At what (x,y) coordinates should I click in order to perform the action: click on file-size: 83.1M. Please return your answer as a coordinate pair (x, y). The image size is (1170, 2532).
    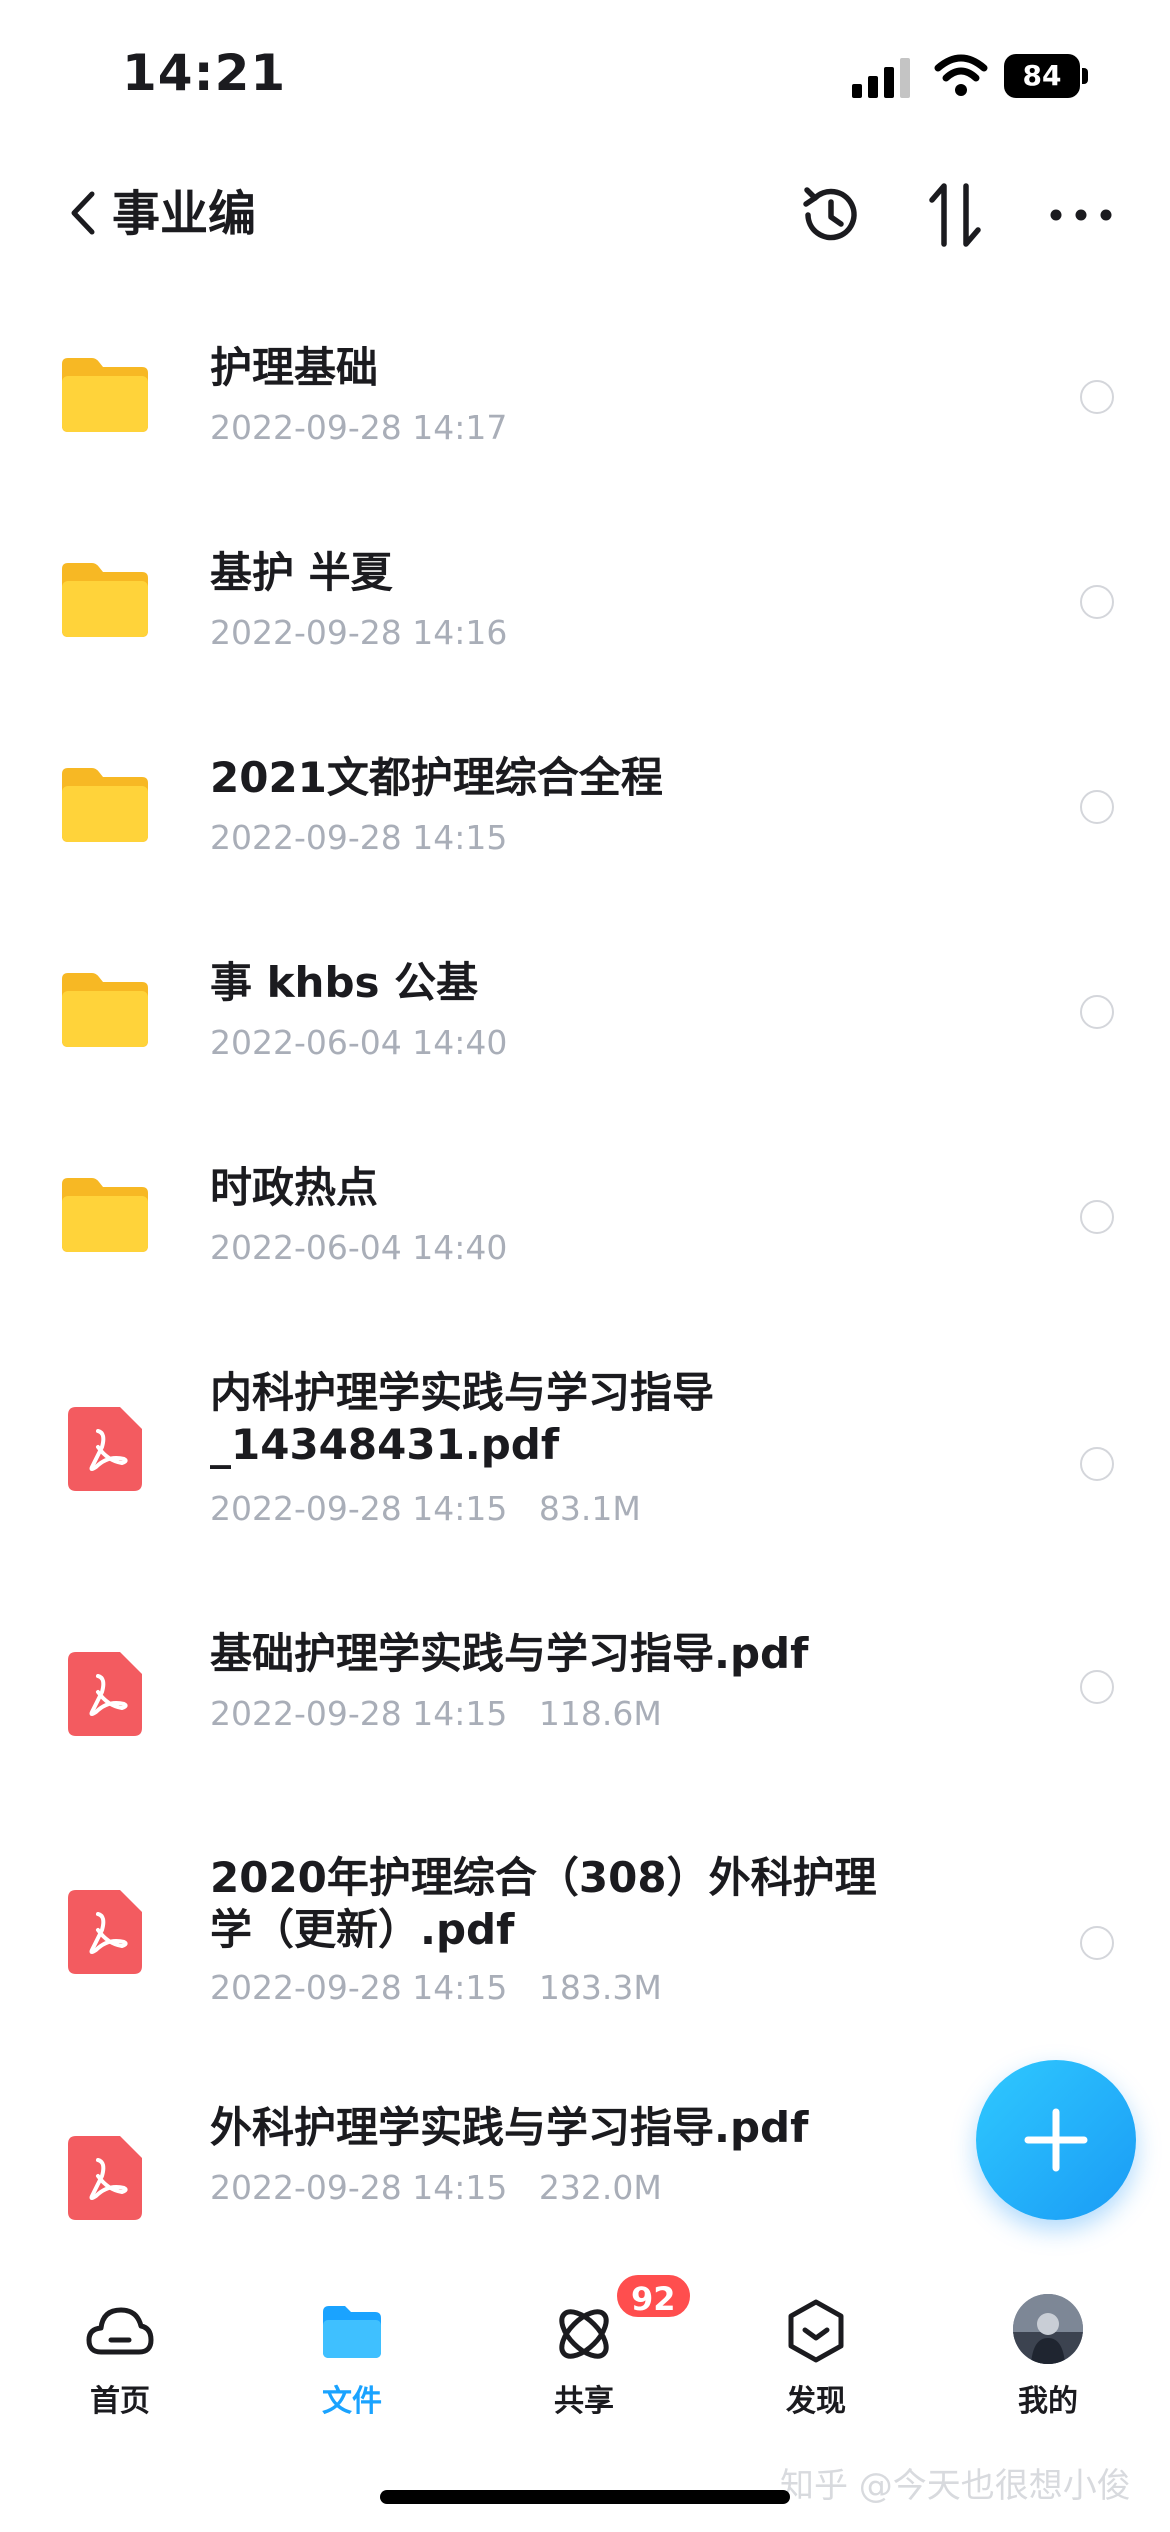
    Looking at the image, I should click on (589, 1508).